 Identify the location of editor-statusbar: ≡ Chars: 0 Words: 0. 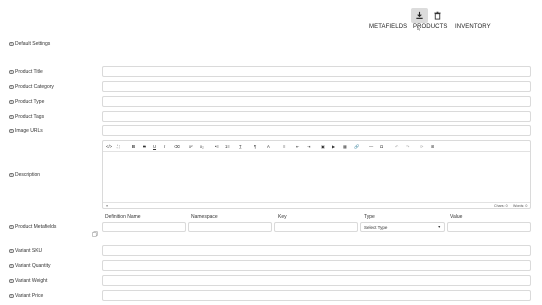
(316, 205).